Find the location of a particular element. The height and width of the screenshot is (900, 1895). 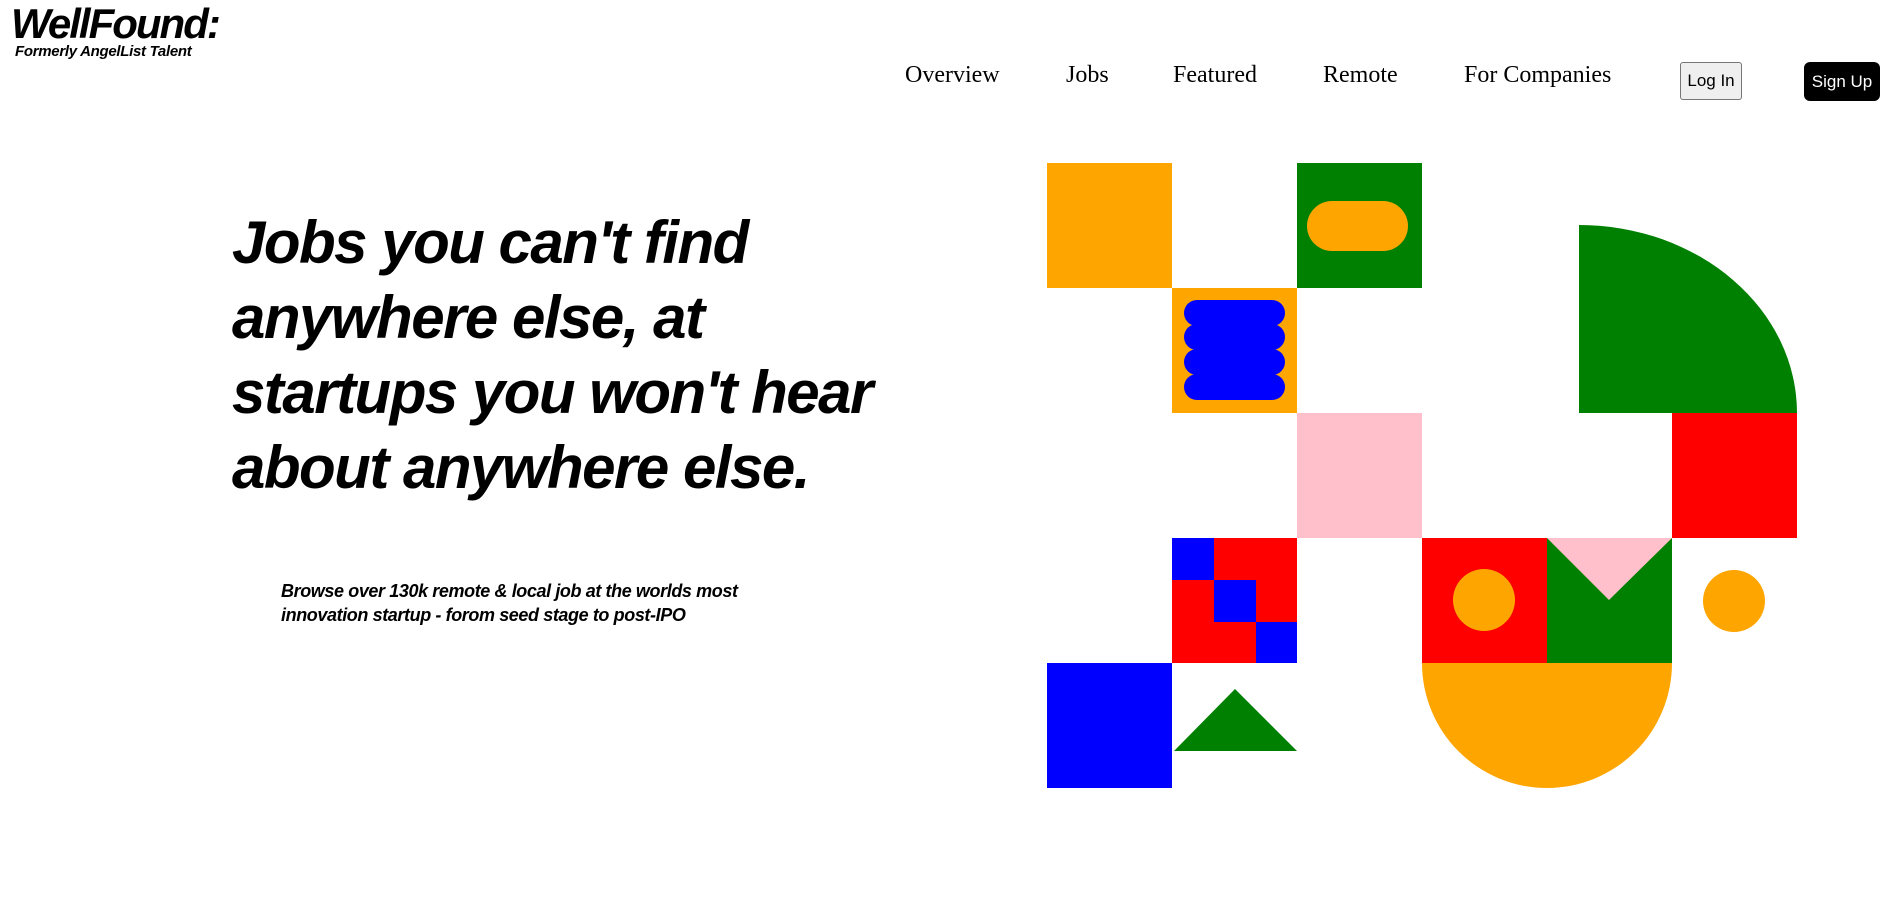

orange-half-circle is located at coordinates (1547, 725).